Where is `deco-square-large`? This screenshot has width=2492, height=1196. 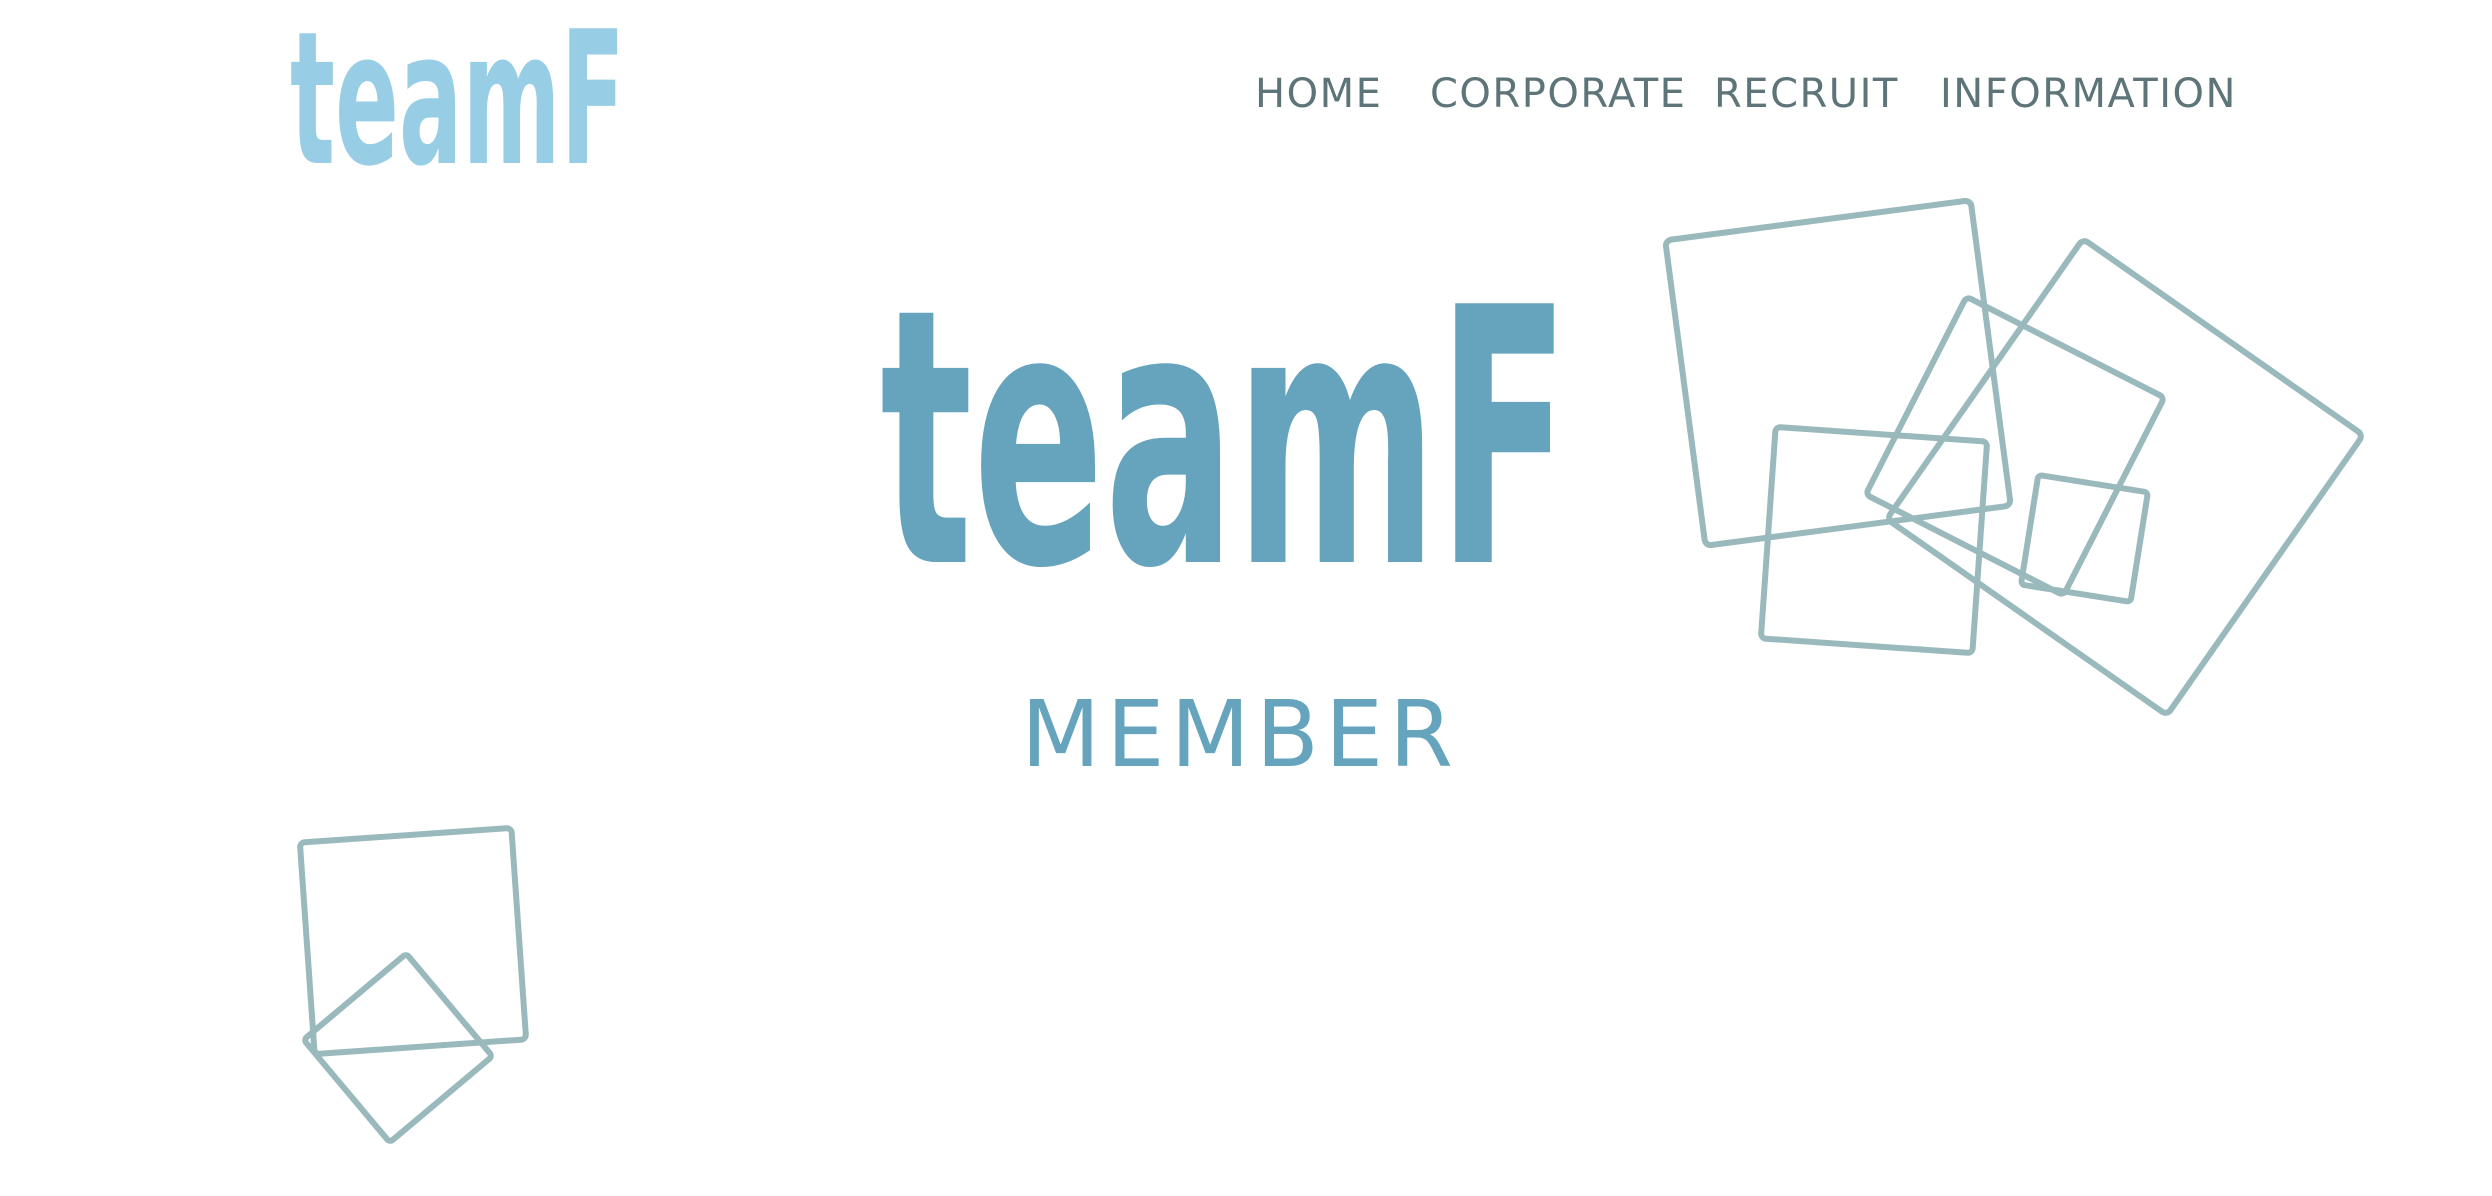
deco-square-large is located at coordinates (1838, 373).